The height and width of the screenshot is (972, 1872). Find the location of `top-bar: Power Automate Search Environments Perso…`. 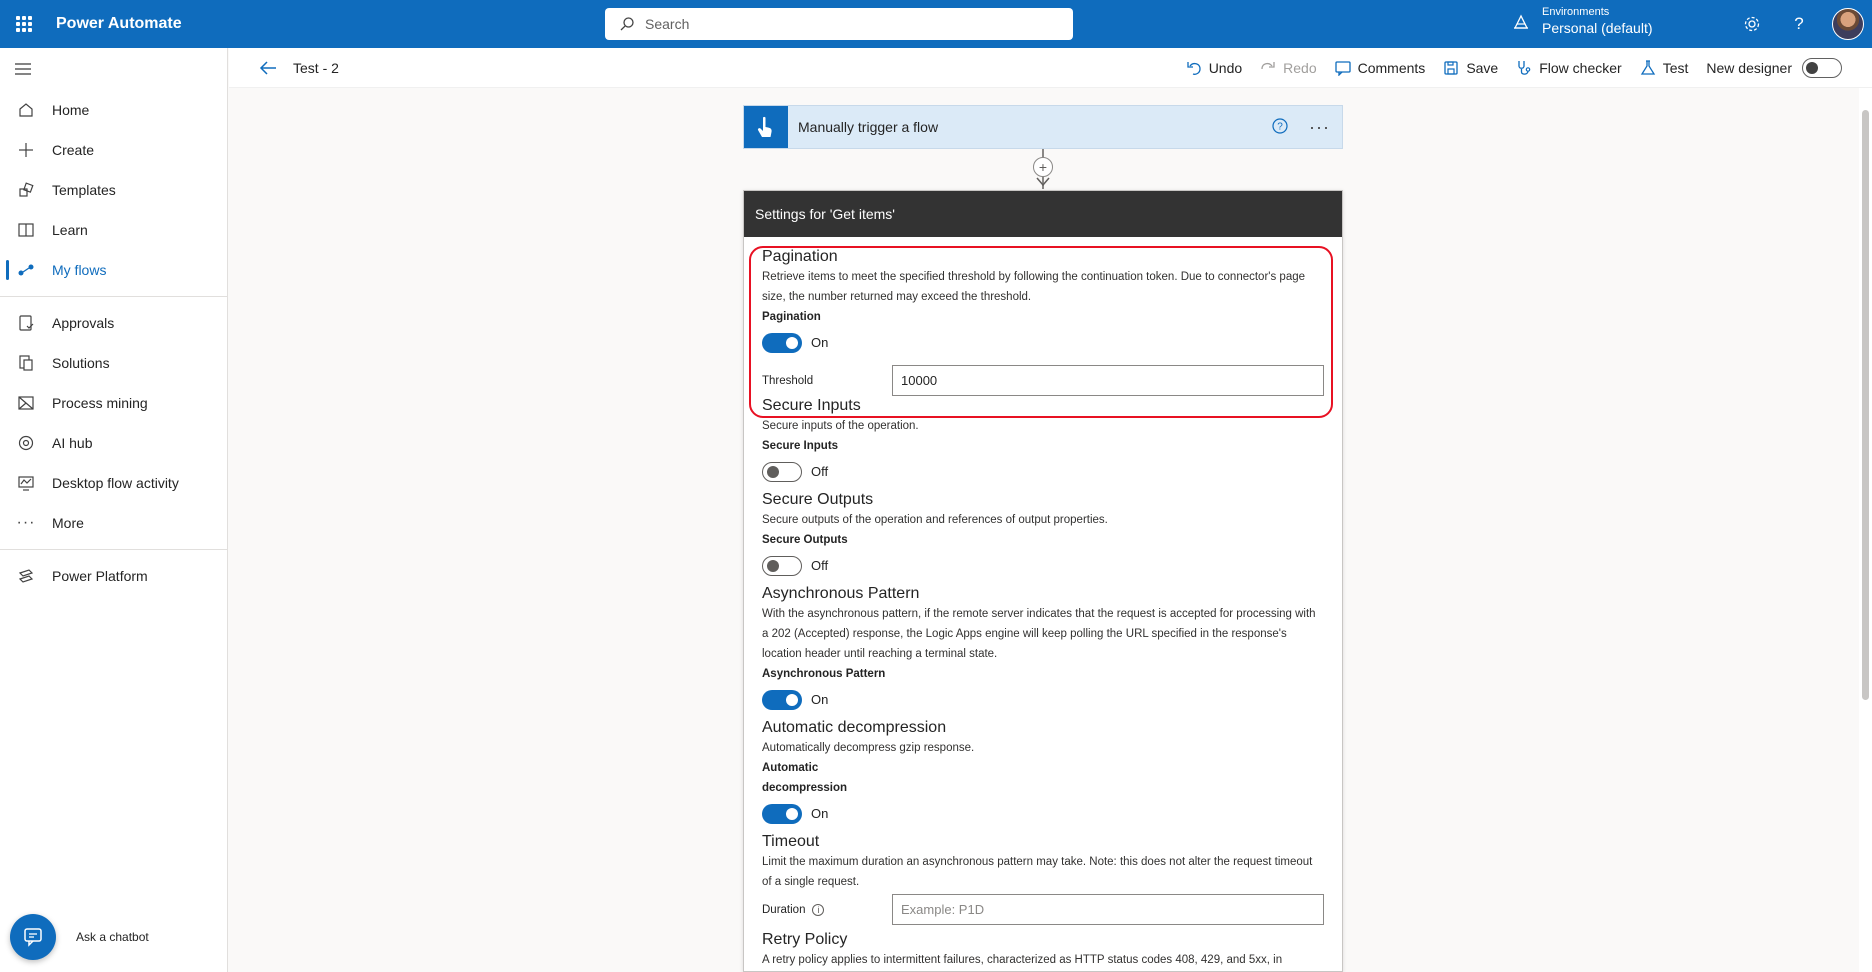

top-bar: Power Automate Search Environments Perso… is located at coordinates (936, 24).